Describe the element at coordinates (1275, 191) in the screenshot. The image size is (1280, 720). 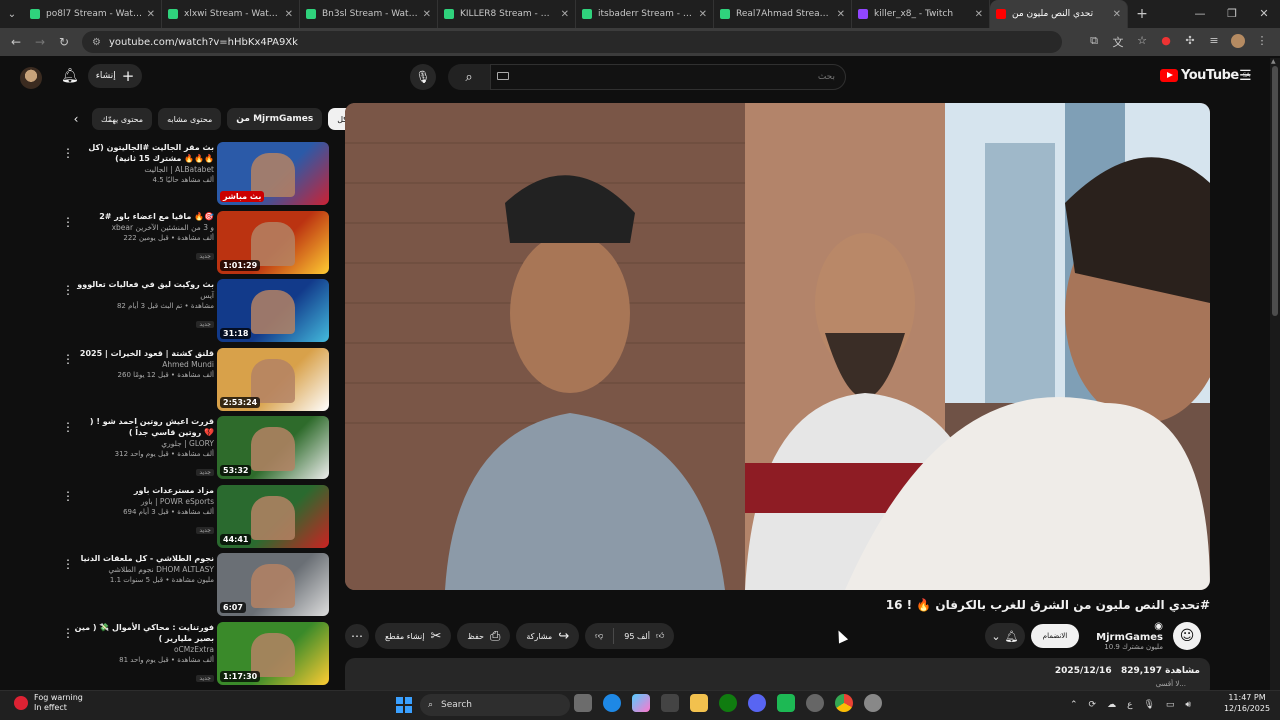
I see `scroll-thumb` at that location.